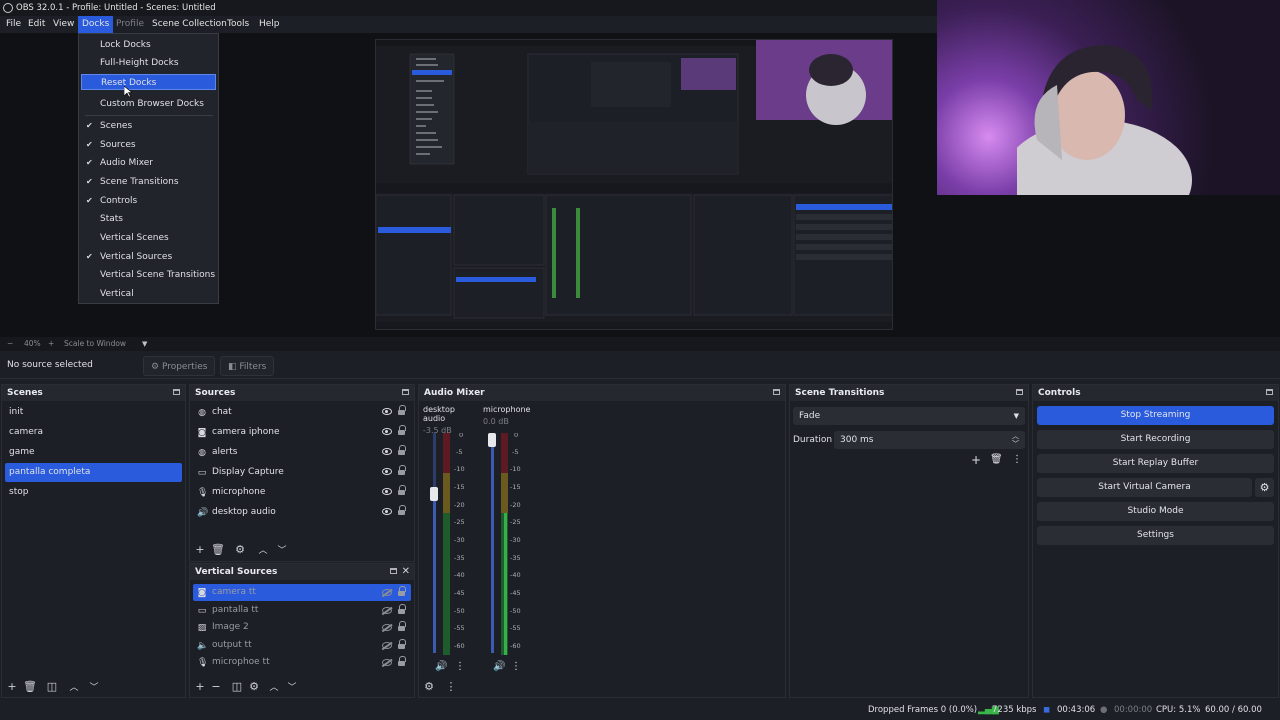 The width and height of the screenshot is (1280, 720). Describe the element at coordinates (36, 24) in the screenshot. I see `menu-edit: Edit` at that location.